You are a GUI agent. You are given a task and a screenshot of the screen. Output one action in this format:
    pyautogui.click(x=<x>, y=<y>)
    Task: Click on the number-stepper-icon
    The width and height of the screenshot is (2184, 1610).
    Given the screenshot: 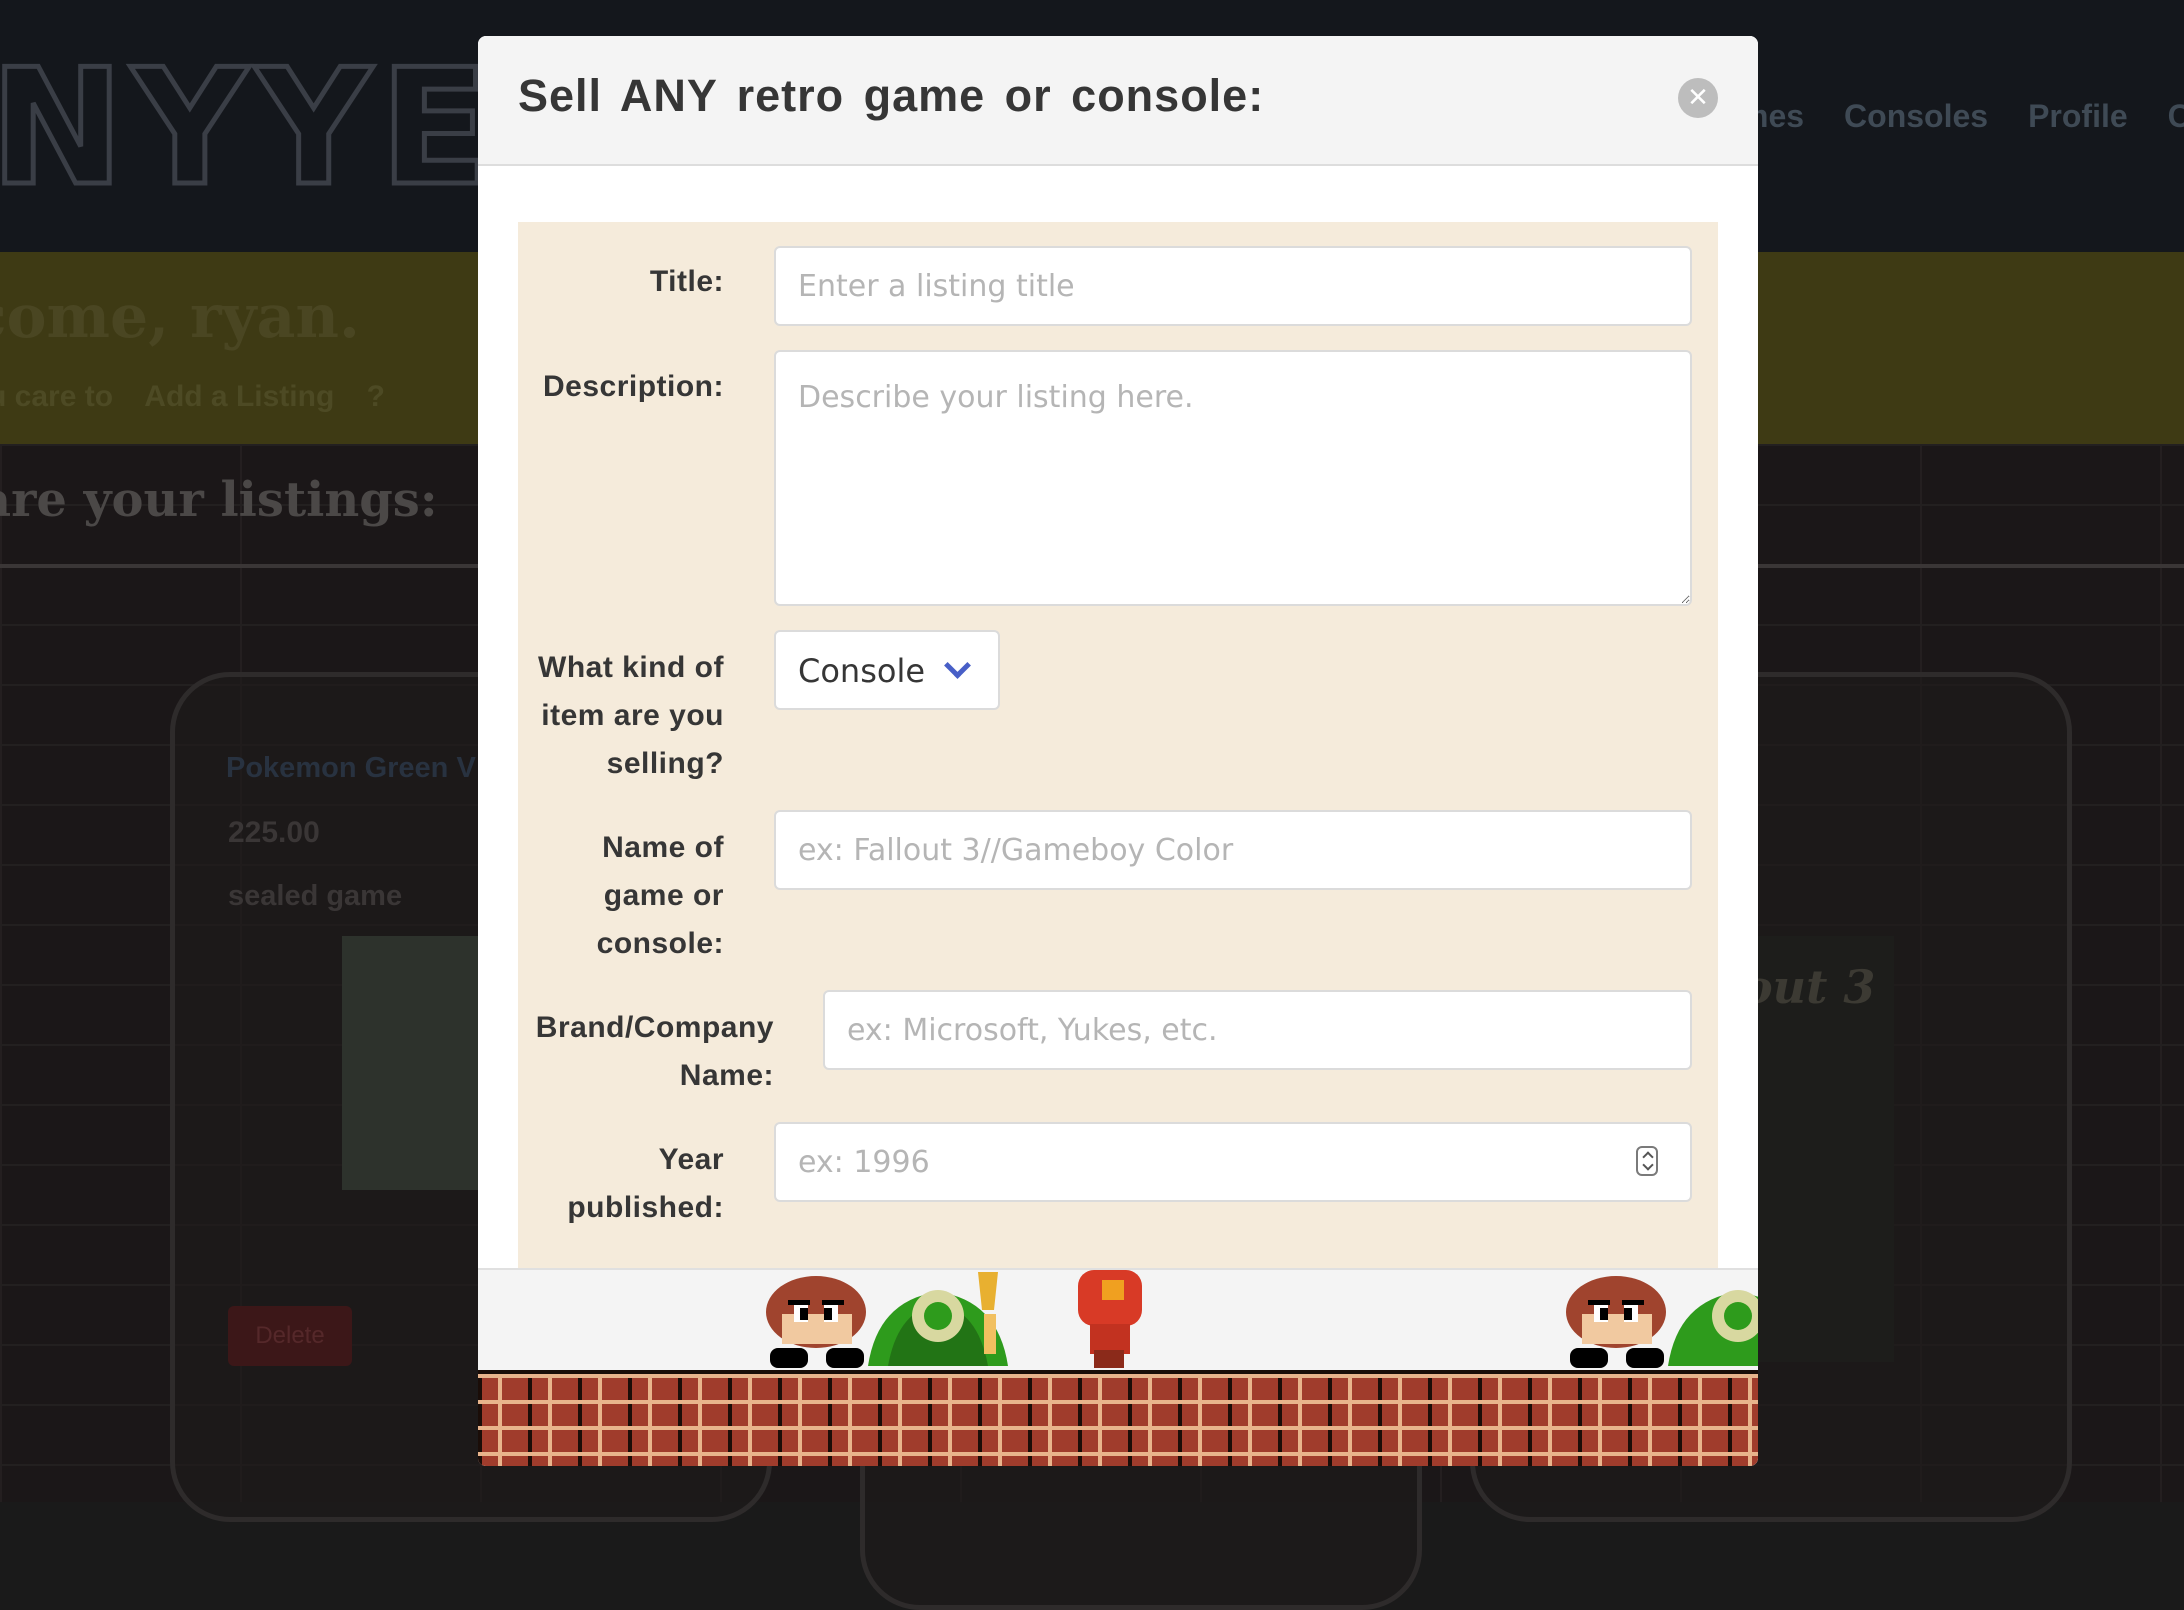 What is the action you would take?
    pyautogui.click(x=1647, y=1161)
    